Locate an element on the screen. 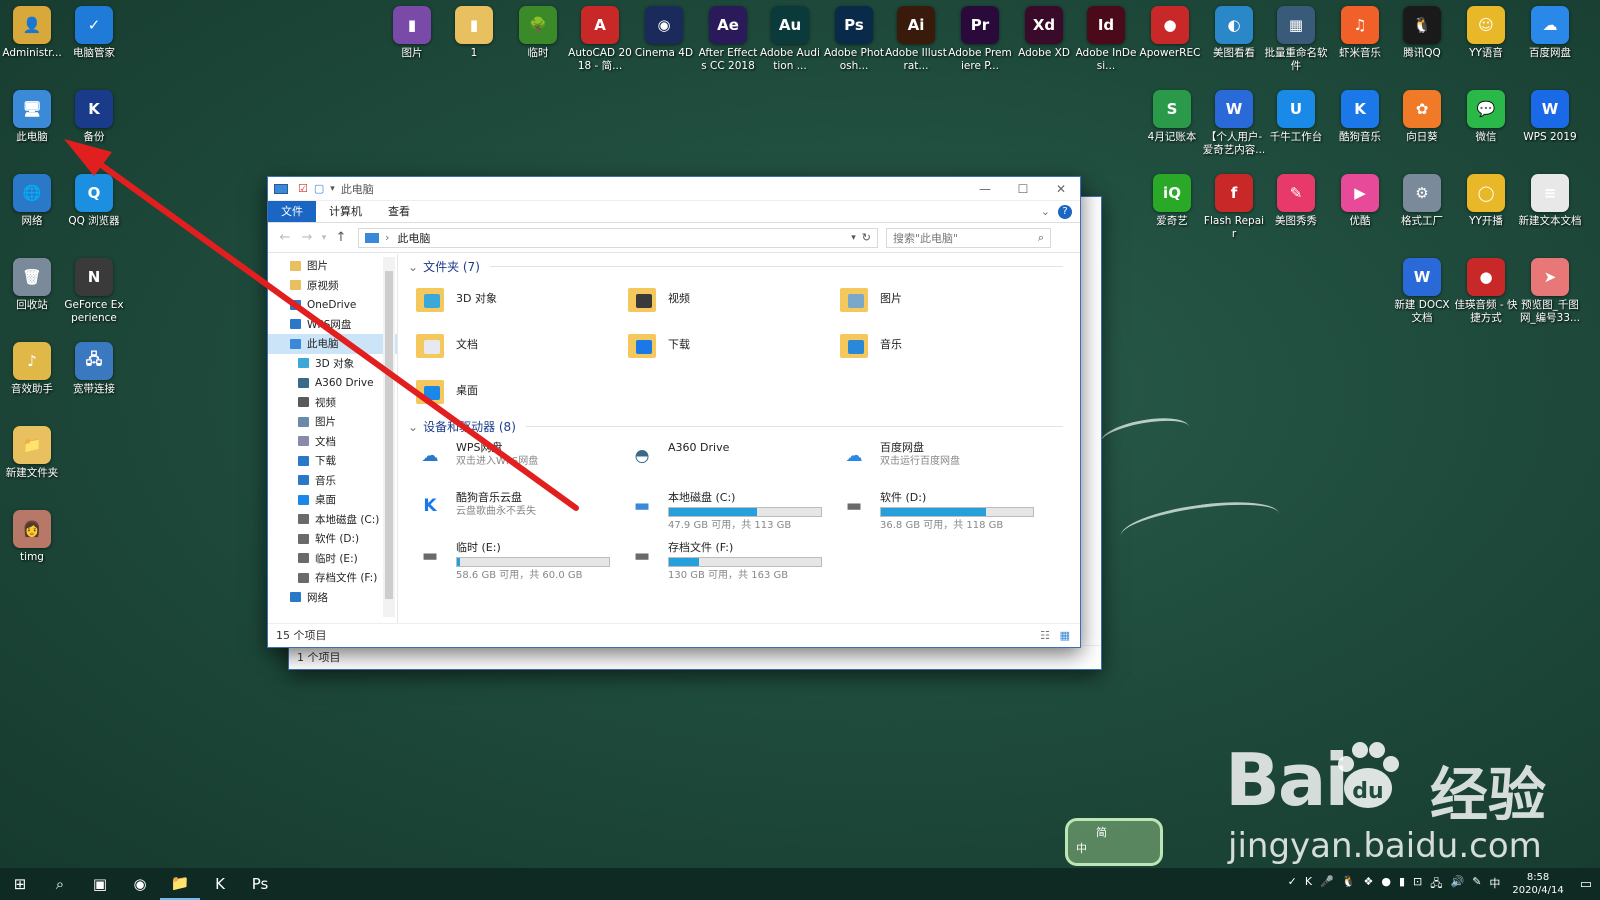 The image size is (1600, 900). nav-item: A360 Drive is located at coordinates (332, 383).